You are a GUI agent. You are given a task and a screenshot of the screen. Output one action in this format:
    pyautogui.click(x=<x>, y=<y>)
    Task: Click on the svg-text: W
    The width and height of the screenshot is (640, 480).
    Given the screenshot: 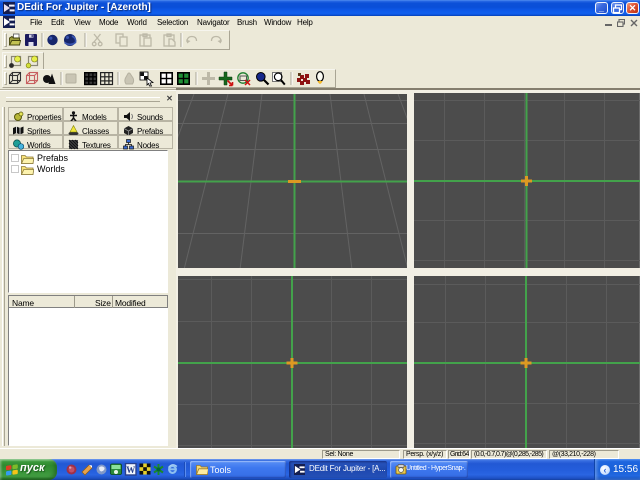 What is the action you would take?
    pyautogui.click(x=130, y=470)
    